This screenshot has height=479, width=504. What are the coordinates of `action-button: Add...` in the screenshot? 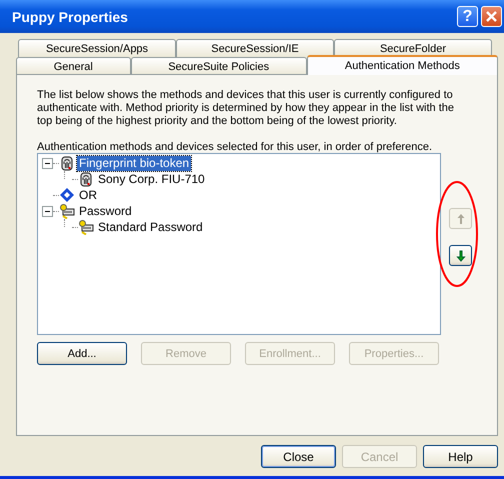 It's located at (82, 353).